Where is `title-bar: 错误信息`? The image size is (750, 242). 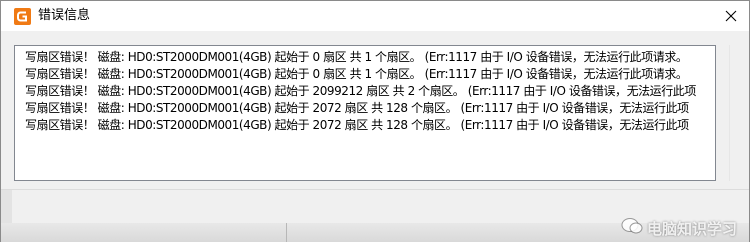 title-bar: 错误信息 is located at coordinates (375, 16).